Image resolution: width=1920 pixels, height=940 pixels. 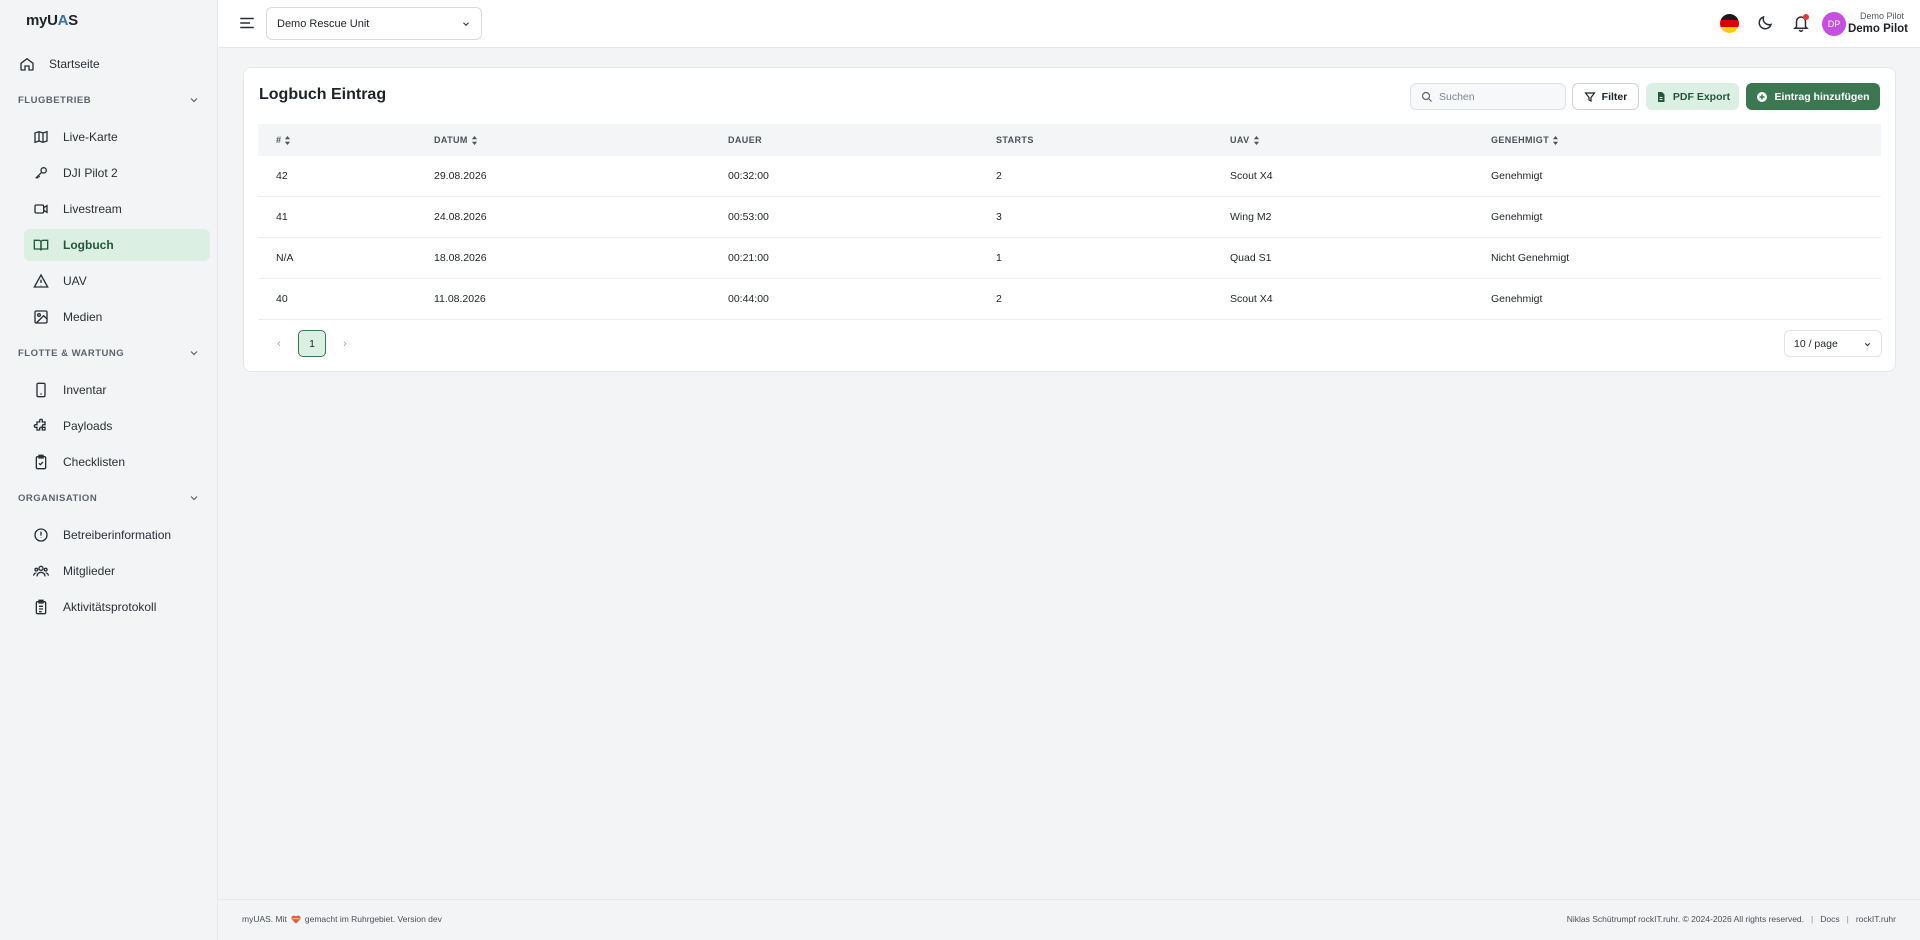 I want to click on clipboard-check-icon, so click(x=41, y=462).